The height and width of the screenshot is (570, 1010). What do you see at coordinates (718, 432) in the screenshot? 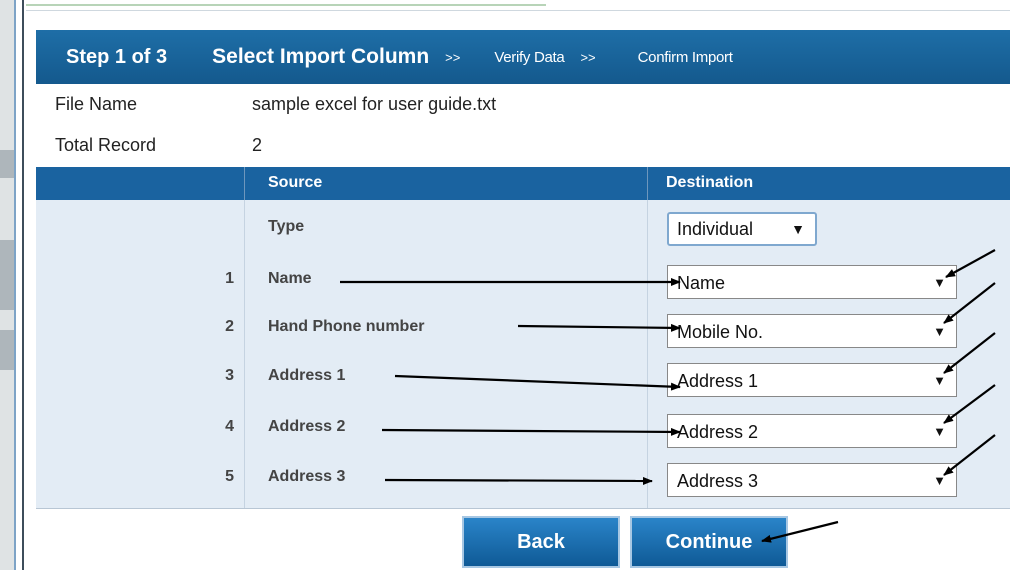
I see `destination-select-value: Address 2` at bounding box center [718, 432].